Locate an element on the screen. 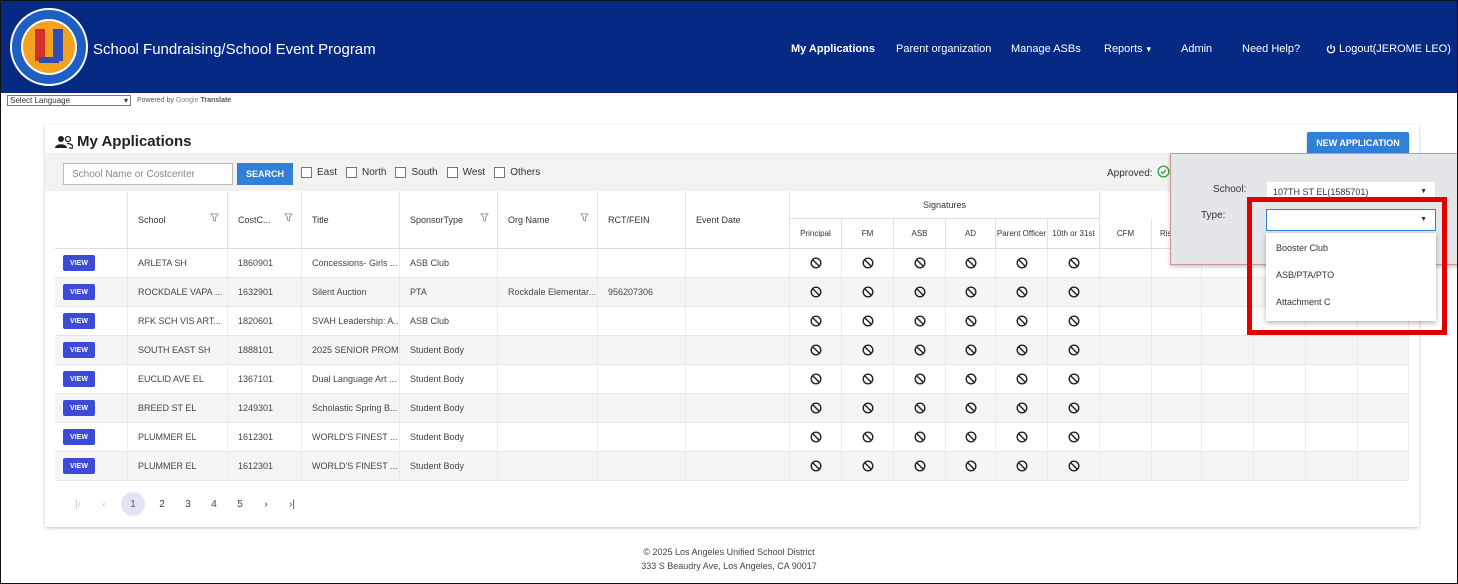 The width and height of the screenshot is (1458, 584). type-option-asb-pta-pto: ASB/PTA/PTO is located at coordinates (1305, 275).